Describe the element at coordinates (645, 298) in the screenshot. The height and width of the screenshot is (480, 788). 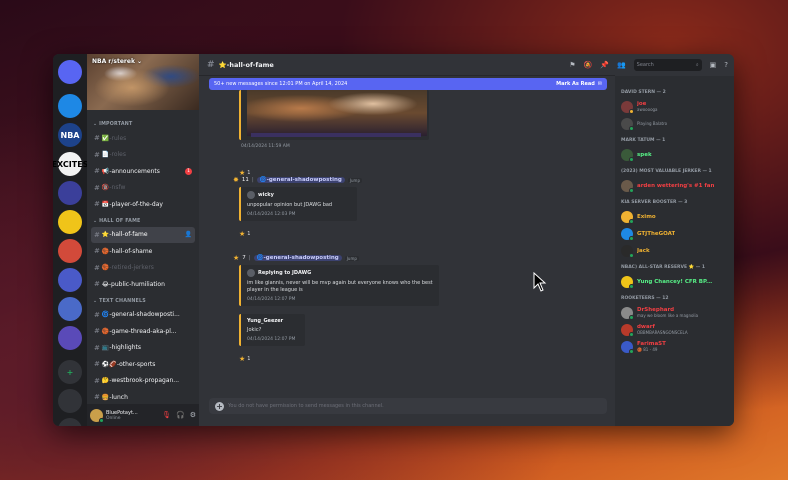
I see `member-group-header: ROOKETEERS — 12` at that location.